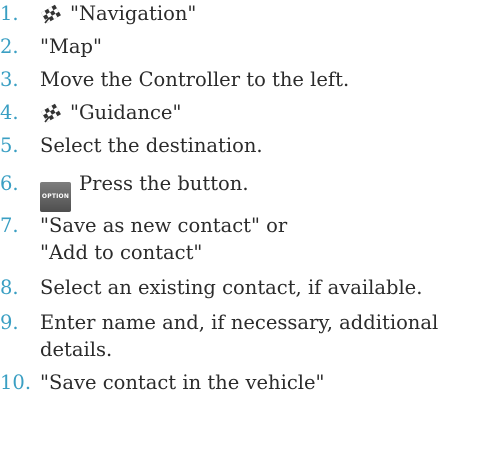 Image resolution: width=484 pixels, height=466 pixels. Describe the element at coordinates (16, 382) in the screenshot. I see `step-number: 10.` at that location.